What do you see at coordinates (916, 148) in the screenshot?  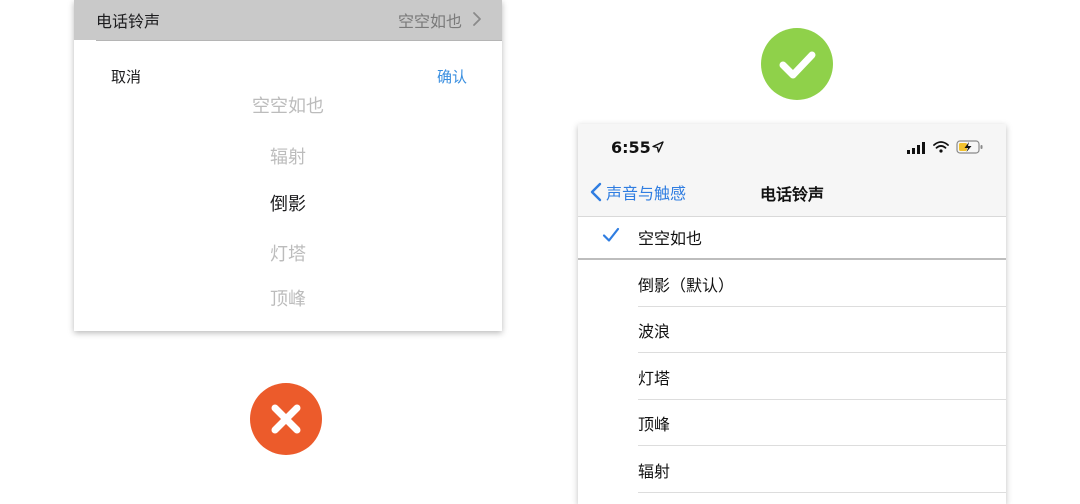 I see `signal-icon` at bounding box center [916, 148].